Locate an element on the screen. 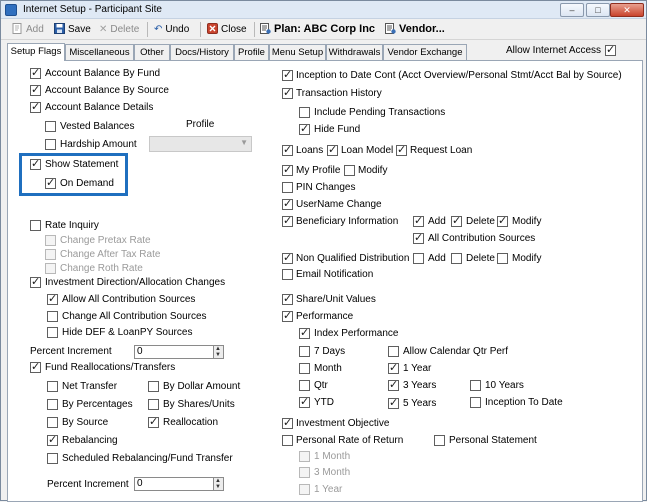  loans-checkbox is located at coordinates (287, 149).